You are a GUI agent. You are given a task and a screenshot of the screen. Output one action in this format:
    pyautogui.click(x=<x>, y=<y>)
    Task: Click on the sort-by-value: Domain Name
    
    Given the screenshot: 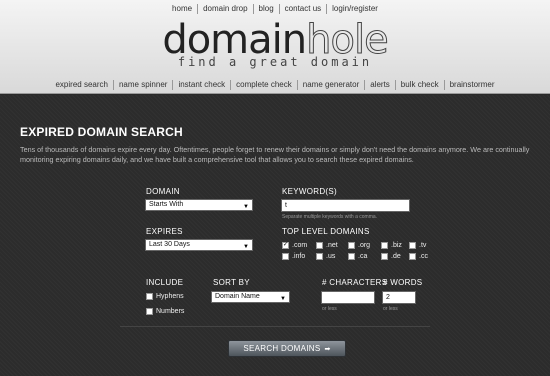 What is the action you would take?
    pyautogui.click(x=237, y=296)
    